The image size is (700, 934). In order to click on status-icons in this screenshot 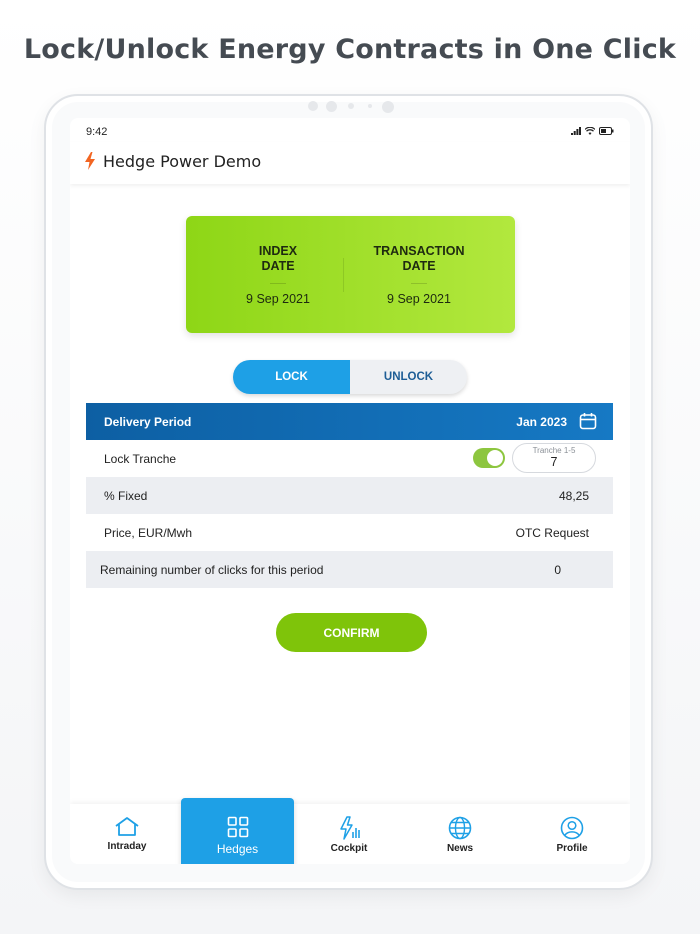, I will do `click(592, 131)`.